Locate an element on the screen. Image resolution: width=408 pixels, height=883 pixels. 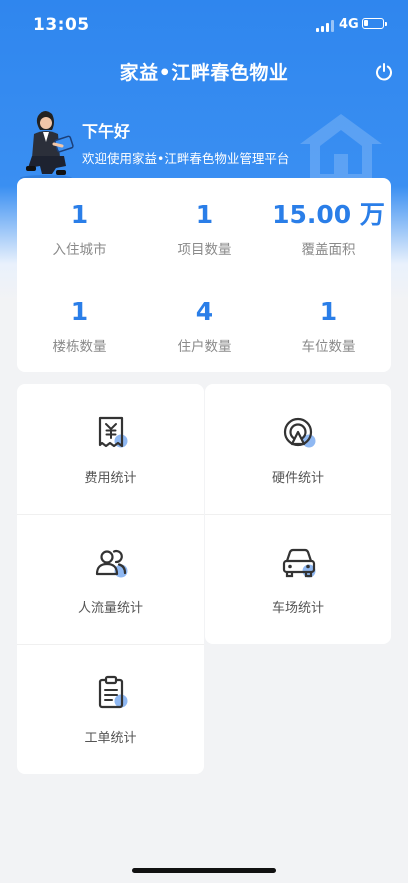
stat-cities: 1 入住城市 is located at coordinates (79, 229).